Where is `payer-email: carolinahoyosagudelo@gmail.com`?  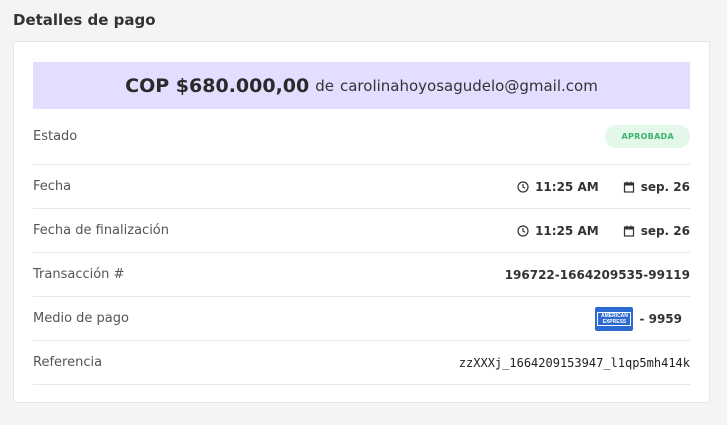
payer-email: carolinahoyosagudelo@gmail.com is located at coordinates (468, 85).